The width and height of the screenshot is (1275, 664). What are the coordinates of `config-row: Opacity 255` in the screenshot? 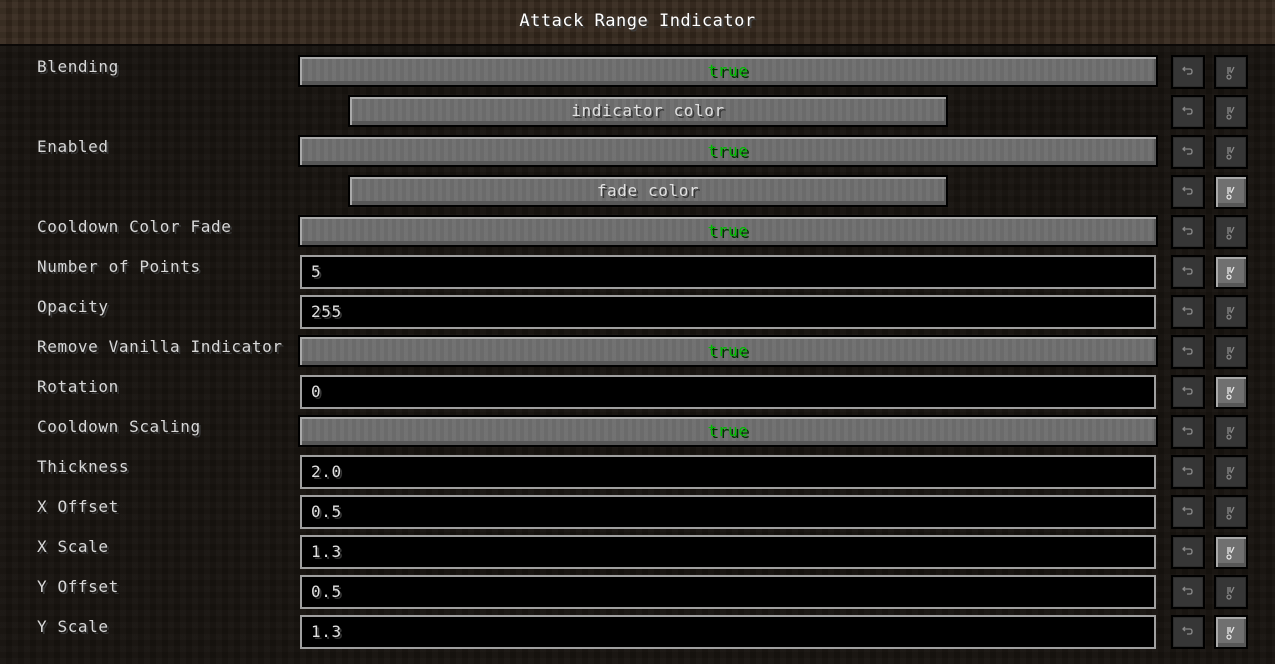 It's located at (637, 312).